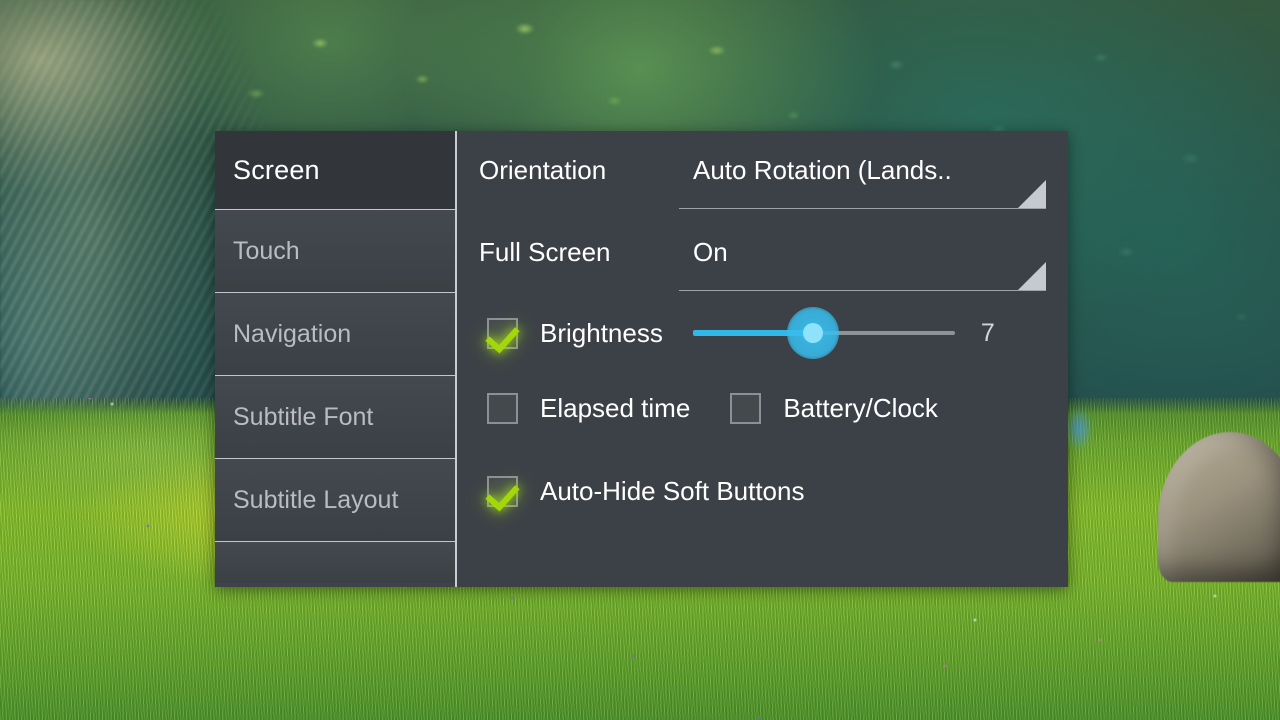  I want to click on auto-hide-soft-buttons-row: Auto-Hide Soft Buttons, so click(645, 491).